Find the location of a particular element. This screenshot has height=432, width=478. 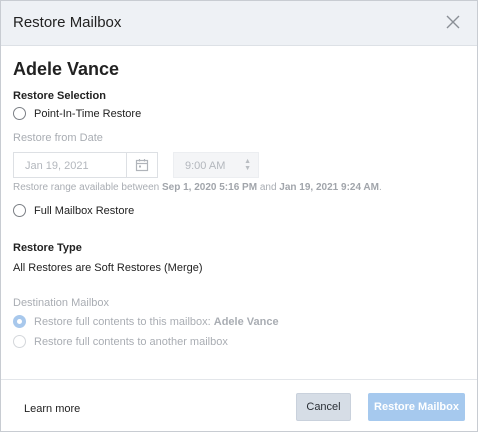

mailbox-user-name: Adele Vance is located at coordinates (66, 69).